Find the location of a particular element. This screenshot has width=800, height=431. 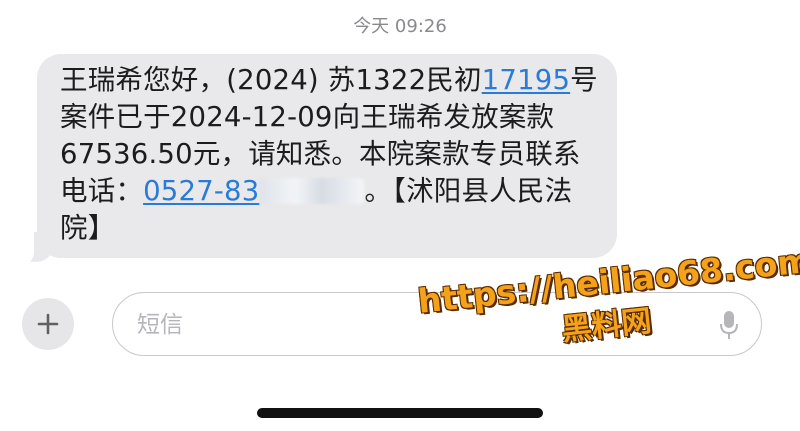

plus-icon is located at coordinates (48, 324).